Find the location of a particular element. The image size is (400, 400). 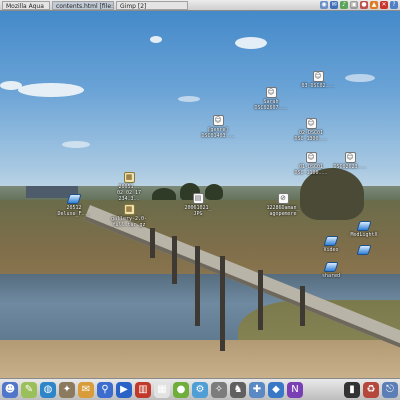

mail-icon: ✉ is located at coordinates (334, 5).